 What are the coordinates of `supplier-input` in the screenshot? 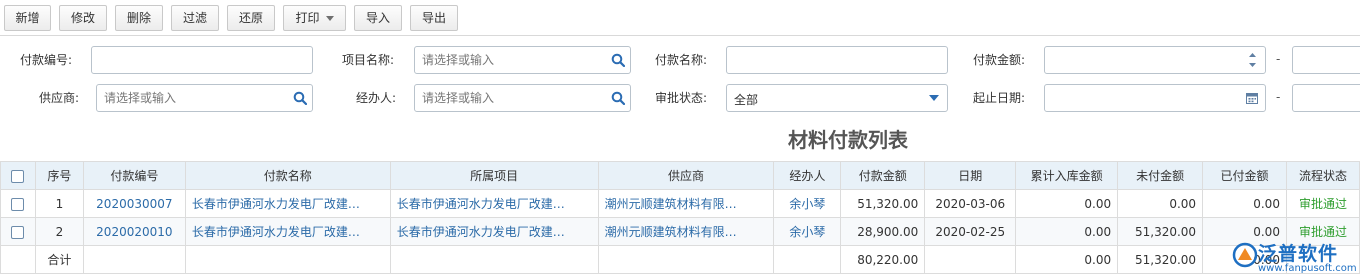 It's located at (204, 98).